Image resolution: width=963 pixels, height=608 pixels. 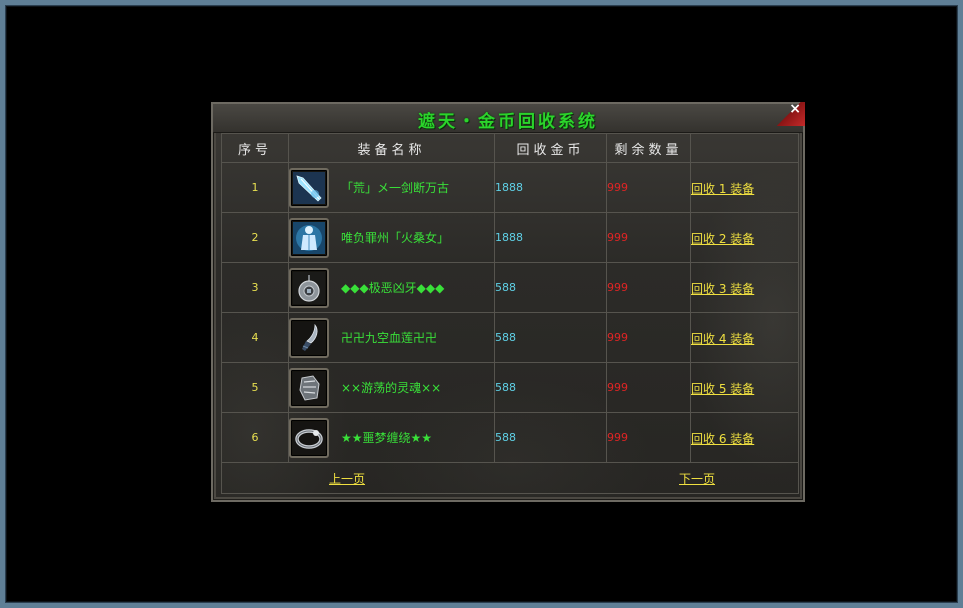 What do you see at coordinates (648, 148) in the screenshot?
I see `header-remaining-quantity: 剩余数量` at bounding box center [648, 148].